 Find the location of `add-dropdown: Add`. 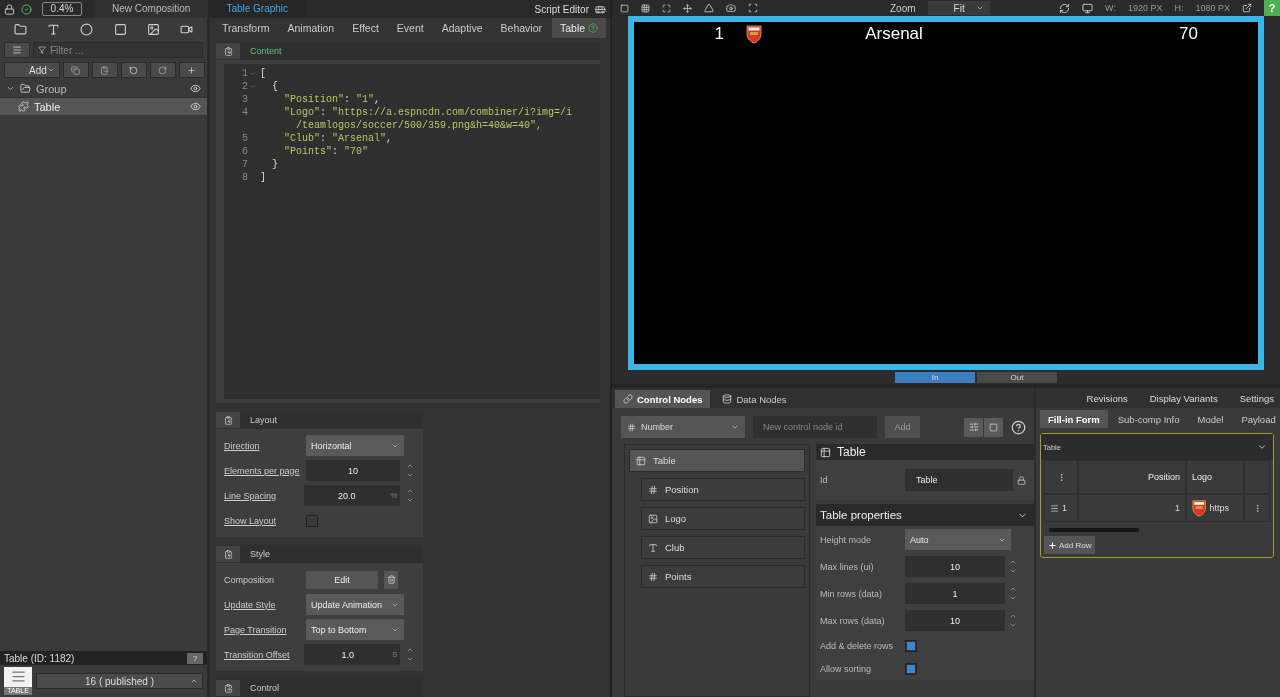

add-dropdown: Add is located at coordinates (32, 70).